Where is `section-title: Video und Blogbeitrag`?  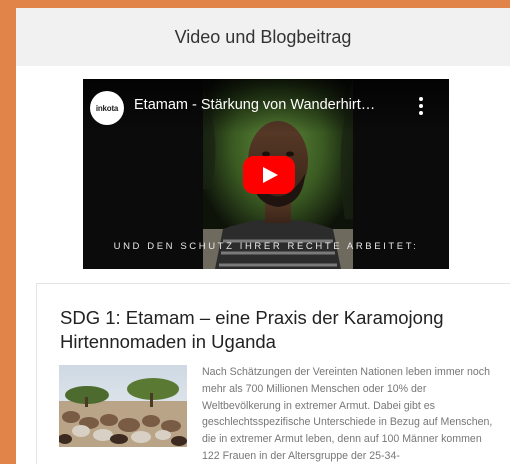
section-title: Video und Blogbeitrag is located at coordinates (263, 36).